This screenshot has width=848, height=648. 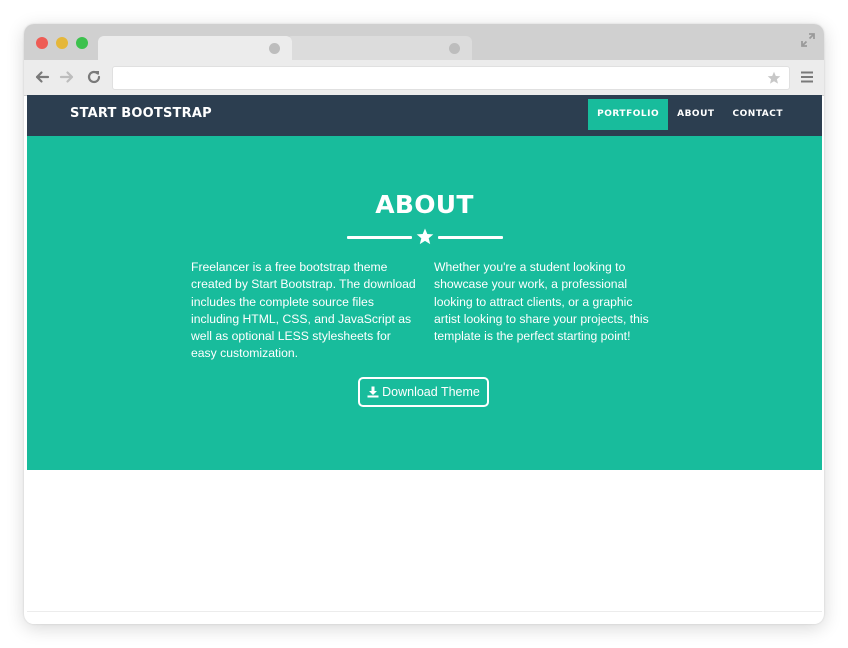 I want to click on divider-line-left, so click(x=379, y=237).